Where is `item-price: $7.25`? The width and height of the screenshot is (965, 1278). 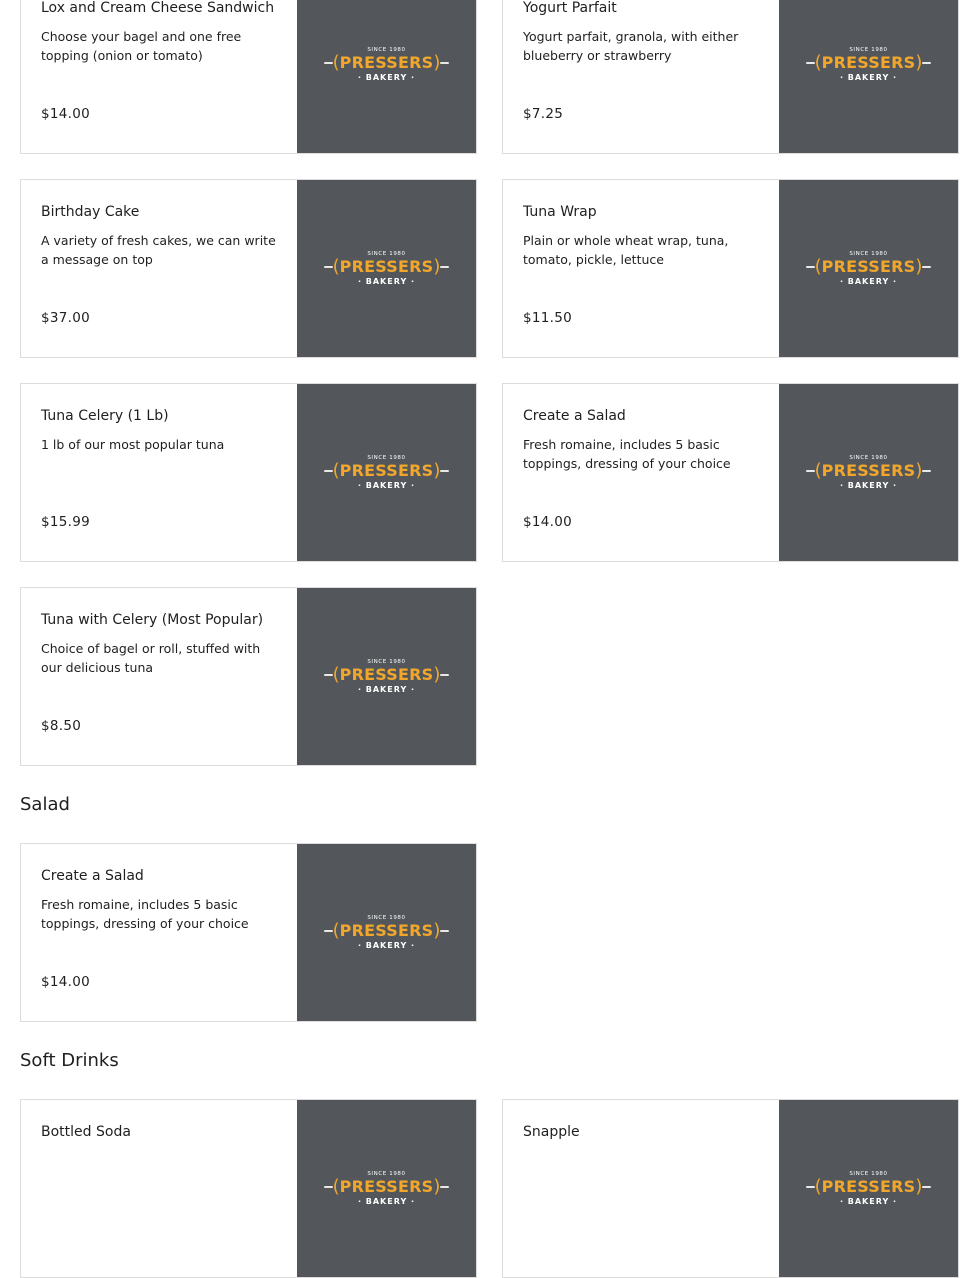
item-price: $7.25 is located at coordinates (543, 114).